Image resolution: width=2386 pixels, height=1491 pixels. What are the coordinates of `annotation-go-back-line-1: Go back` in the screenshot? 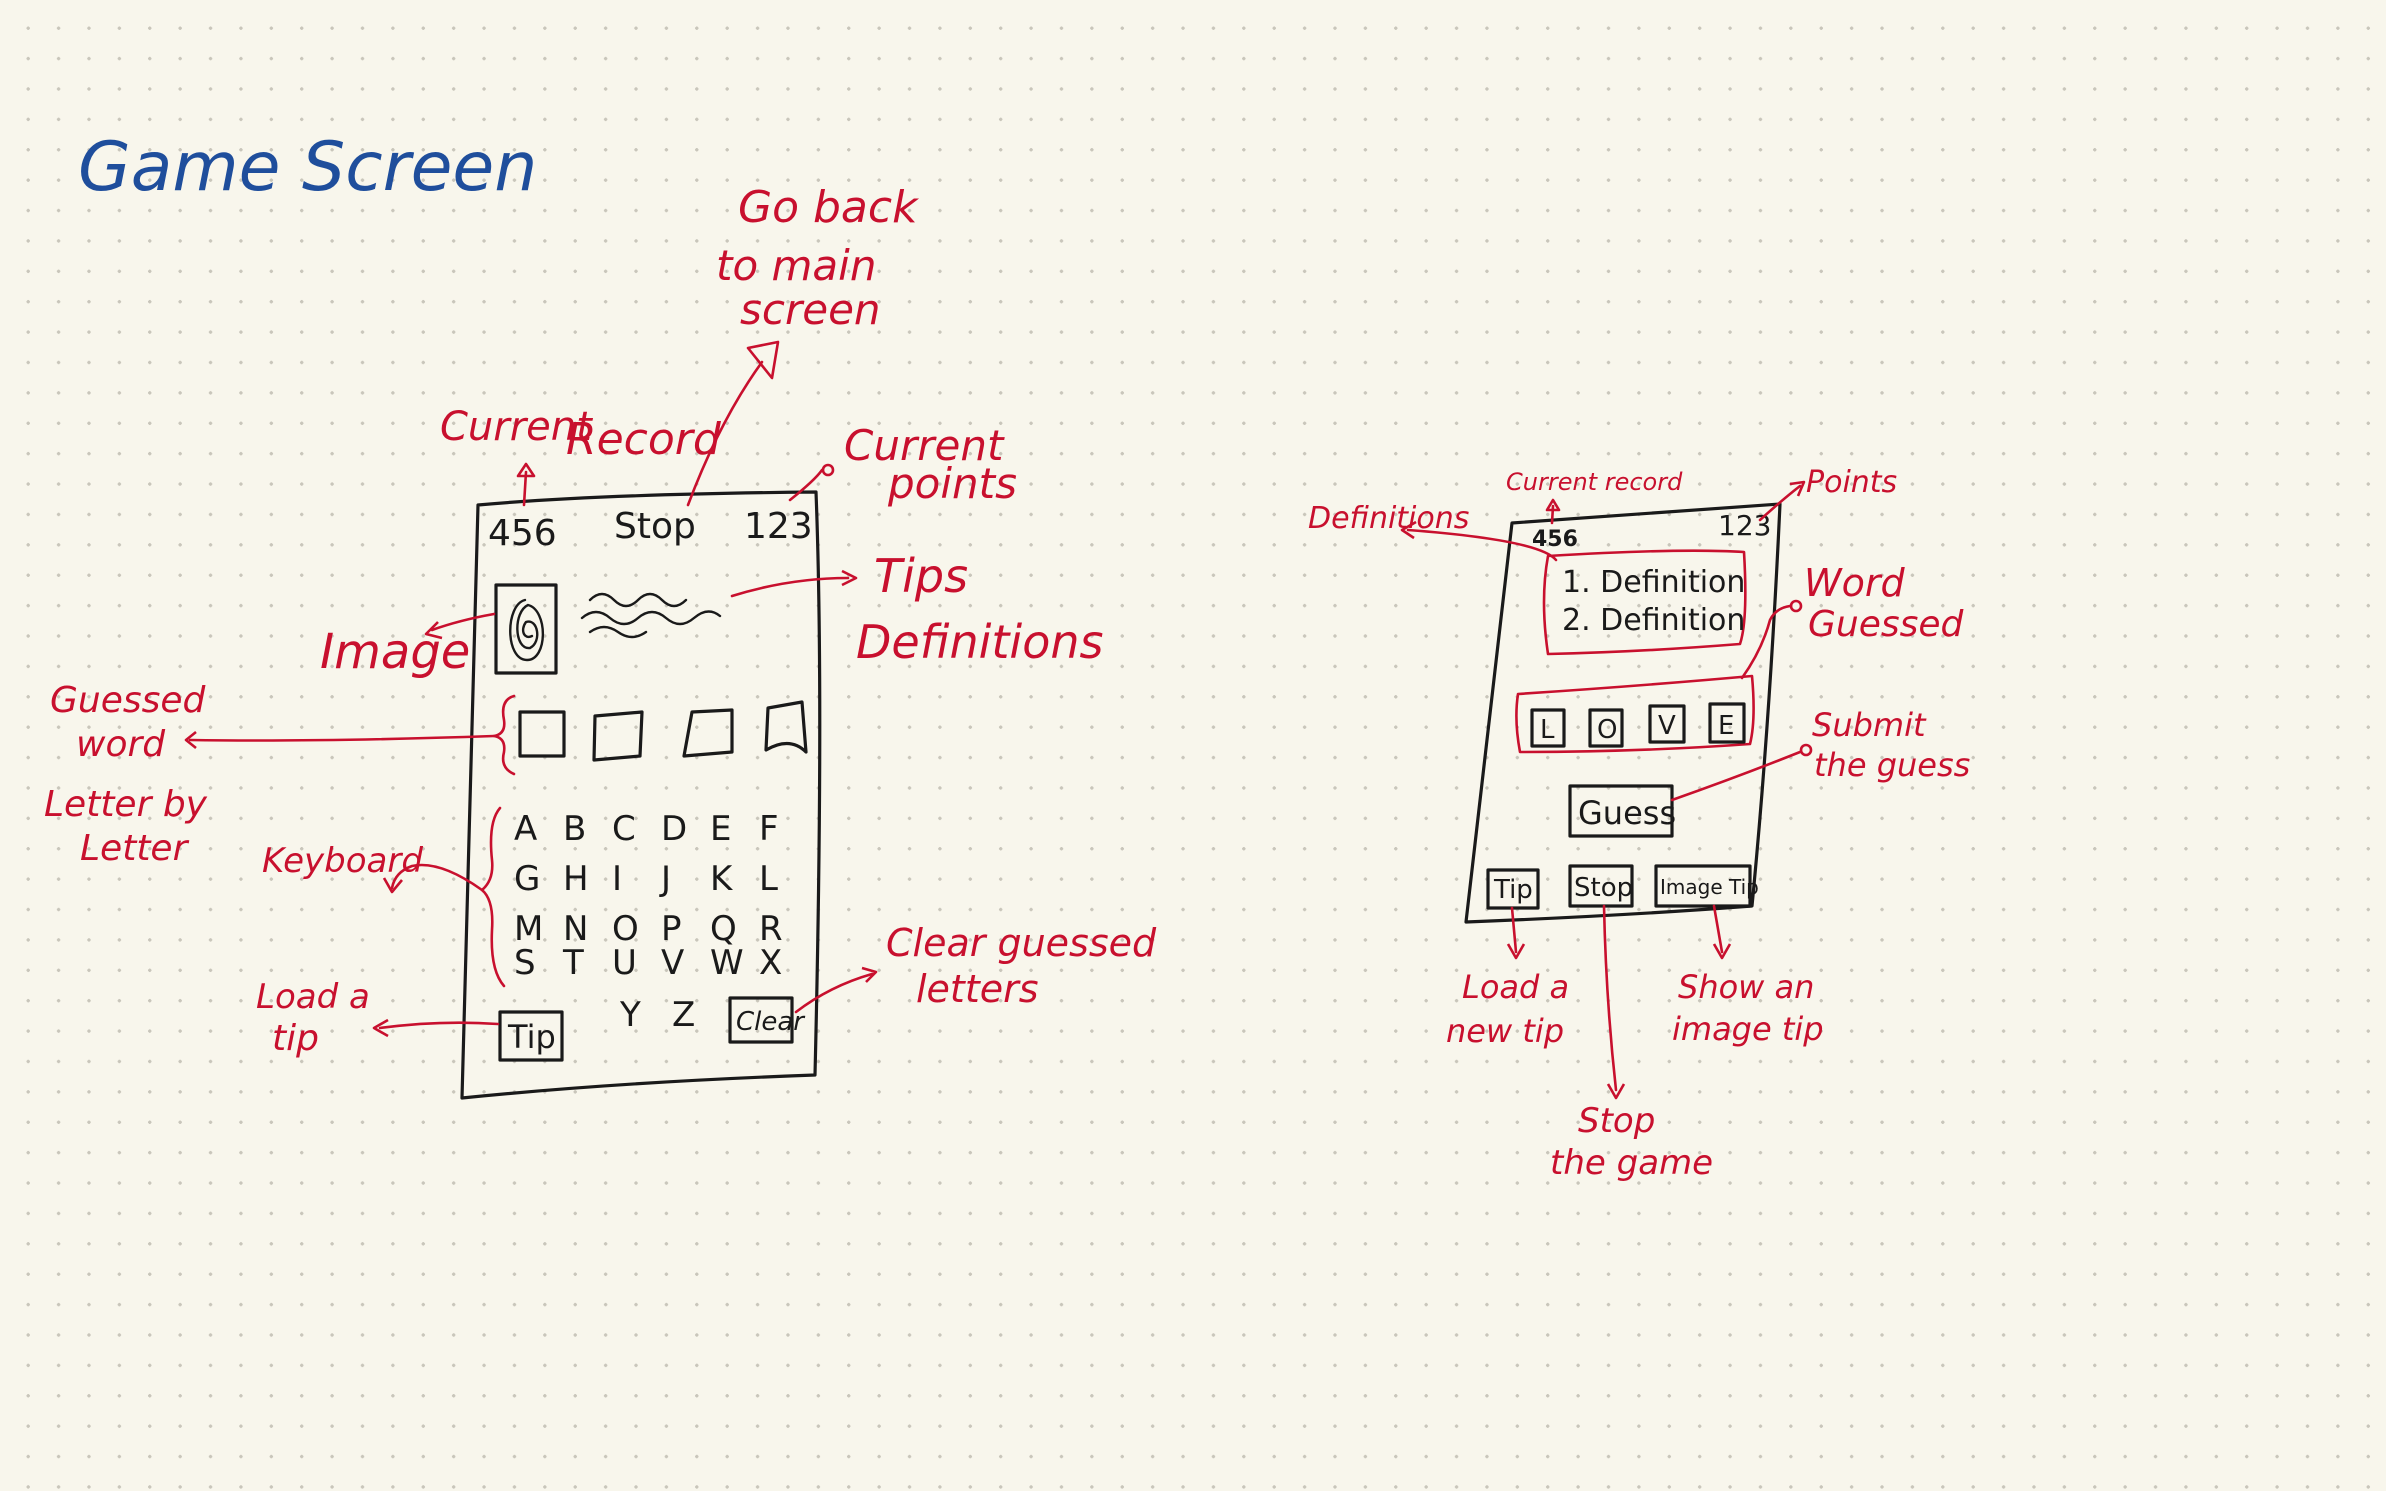 It's located at (828, 207).